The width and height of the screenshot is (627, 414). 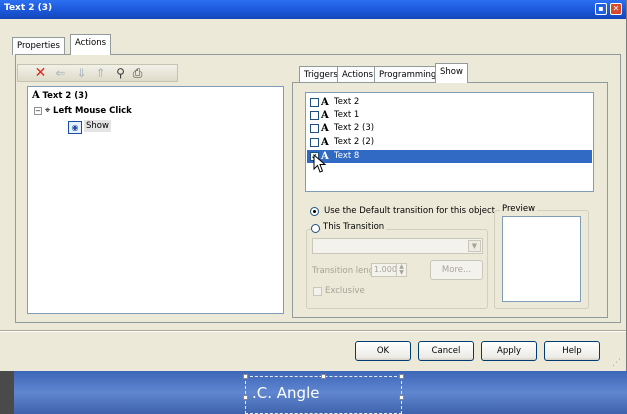 What do you see at coordinates (7, 392) in the screenshot?
I see `slide-gutter` at bounding box center [7, 392].